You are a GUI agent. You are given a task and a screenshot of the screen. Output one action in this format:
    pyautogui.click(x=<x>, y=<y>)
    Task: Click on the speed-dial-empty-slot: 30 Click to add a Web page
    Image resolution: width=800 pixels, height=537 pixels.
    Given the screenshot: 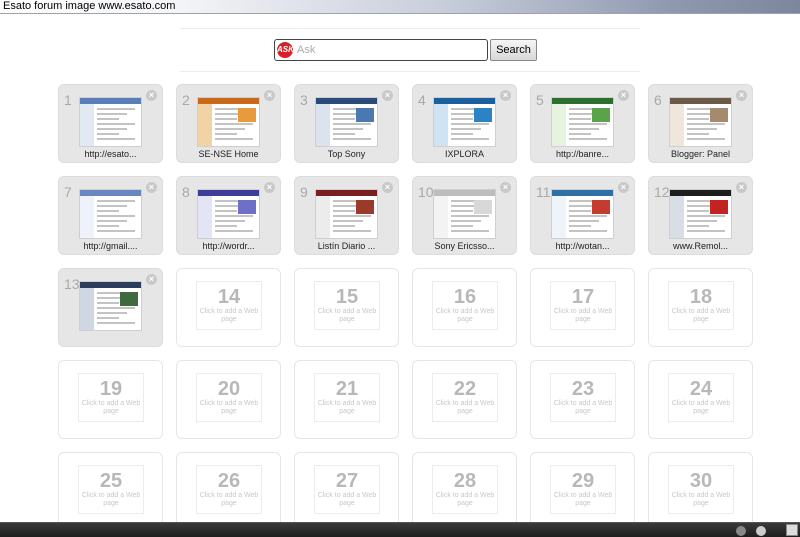 What is the action you would take?
    pyautogui.click(x=700, y=490)
    